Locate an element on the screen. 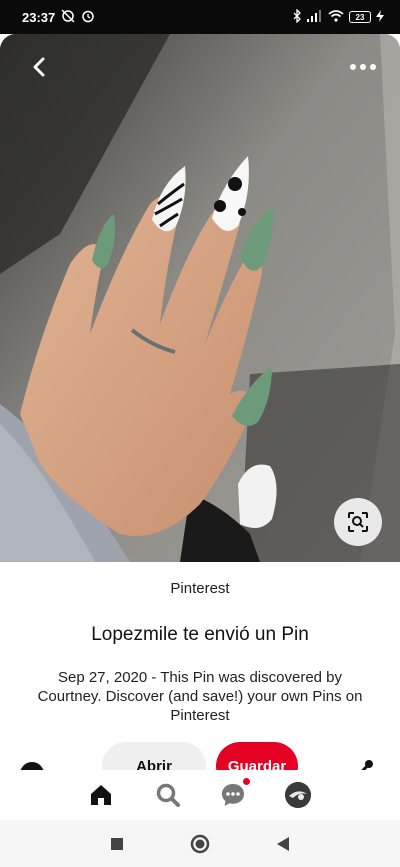 The height and width of the screenshot is (867, 400). status-bar: 23:37 23 is located at coordinates (200, 17).